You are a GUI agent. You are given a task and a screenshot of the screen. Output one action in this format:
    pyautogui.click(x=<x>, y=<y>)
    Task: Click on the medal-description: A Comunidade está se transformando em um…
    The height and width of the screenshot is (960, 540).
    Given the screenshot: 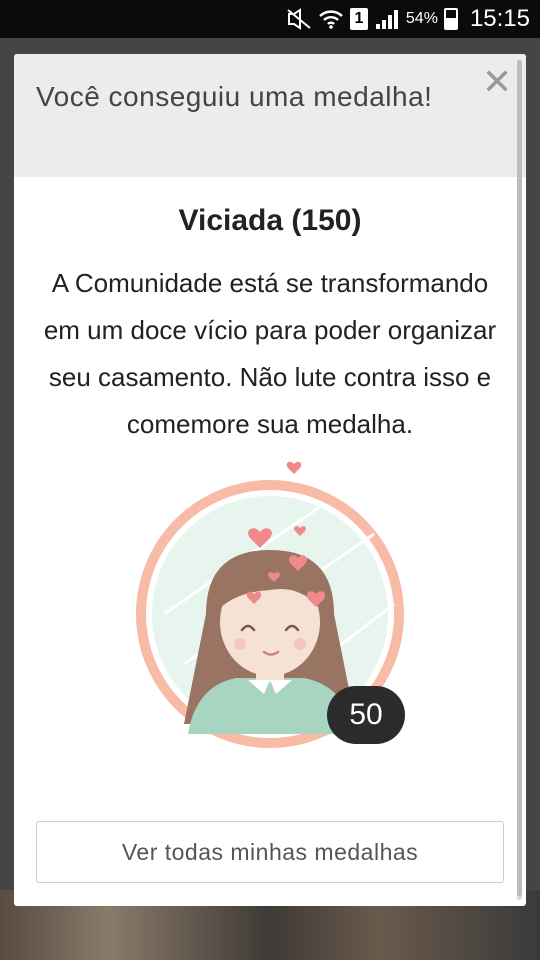 What is the action you would take?
    pyautogui.click(x=270, y=353)
    